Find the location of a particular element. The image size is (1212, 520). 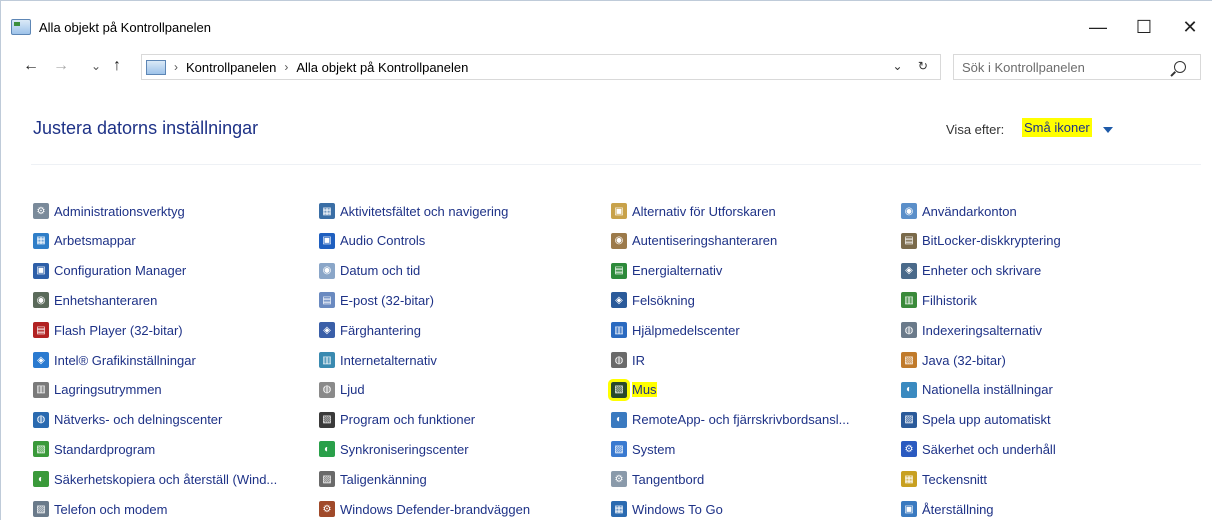

item-lagringsutrymmen: ▥ Lagringsutrymmen is located at coordinates (97, 390).